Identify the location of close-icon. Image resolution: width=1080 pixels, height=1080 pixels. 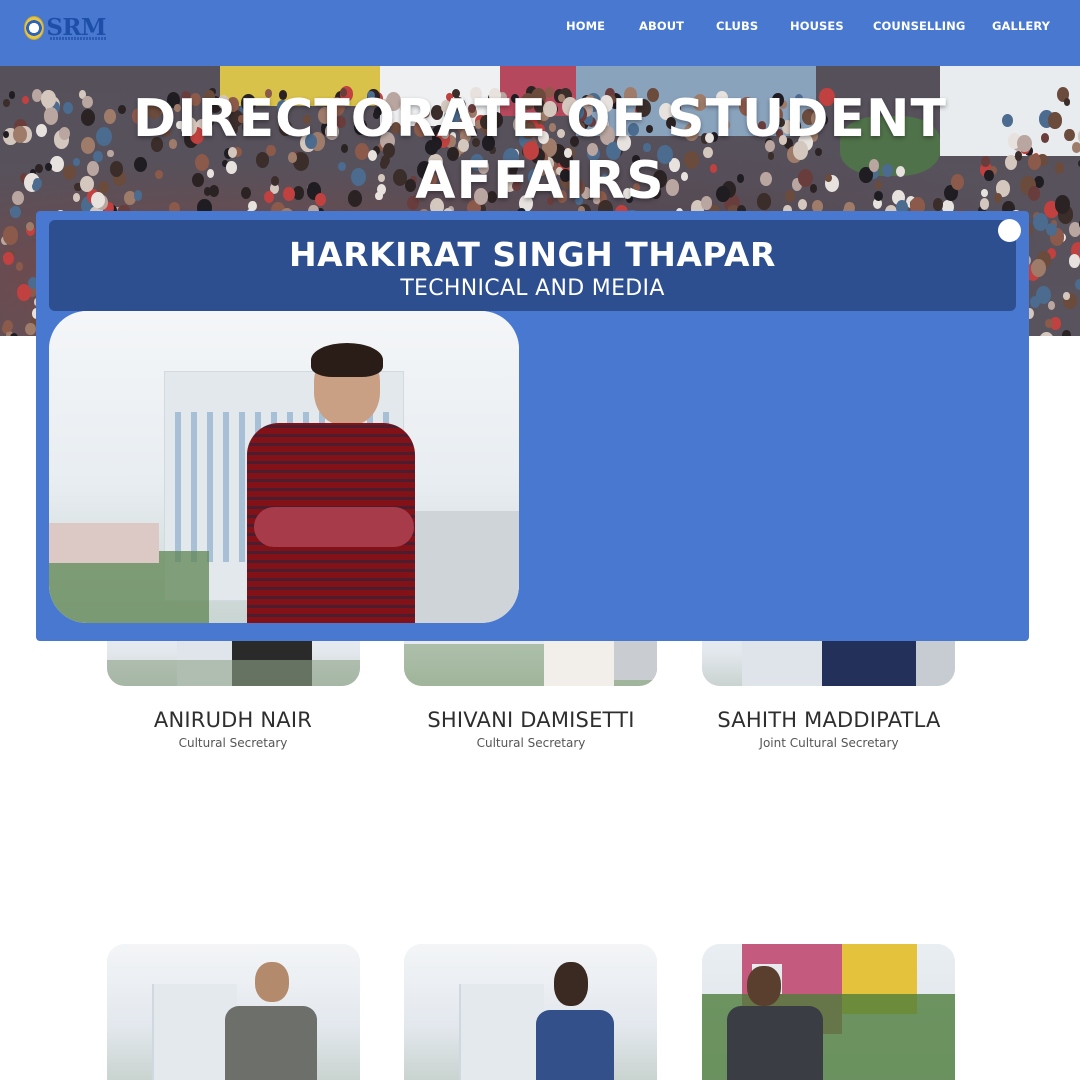
(1009, 230).